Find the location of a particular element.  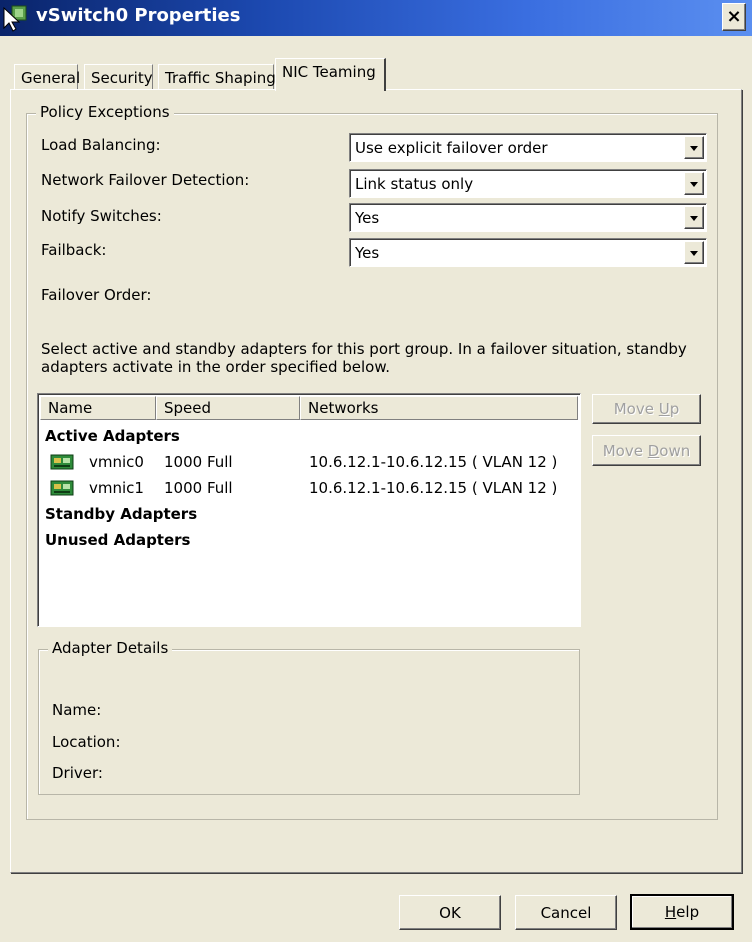

tab-nic-teaming: NIC Teaming is located at coordinates (330, 74).